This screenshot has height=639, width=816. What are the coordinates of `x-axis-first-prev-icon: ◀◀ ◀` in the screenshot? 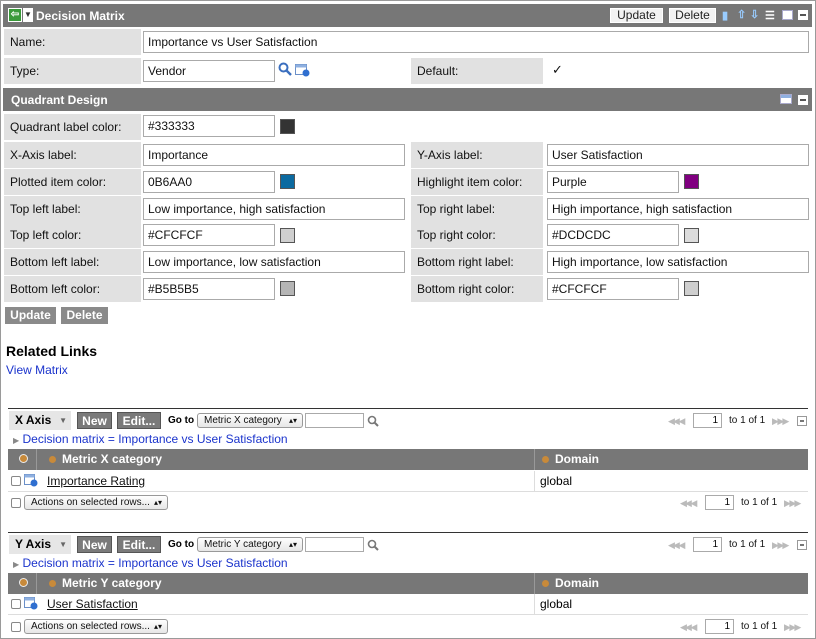 It's located at (676, 421).